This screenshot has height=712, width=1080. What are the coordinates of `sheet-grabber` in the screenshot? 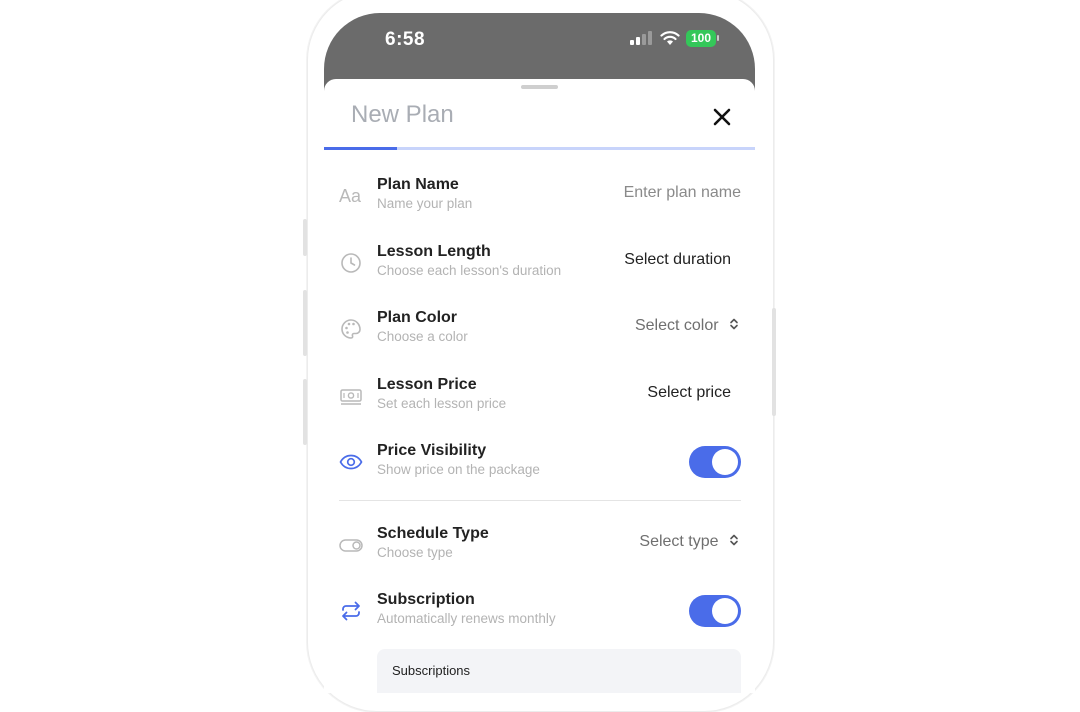 It's located at (539, 87).